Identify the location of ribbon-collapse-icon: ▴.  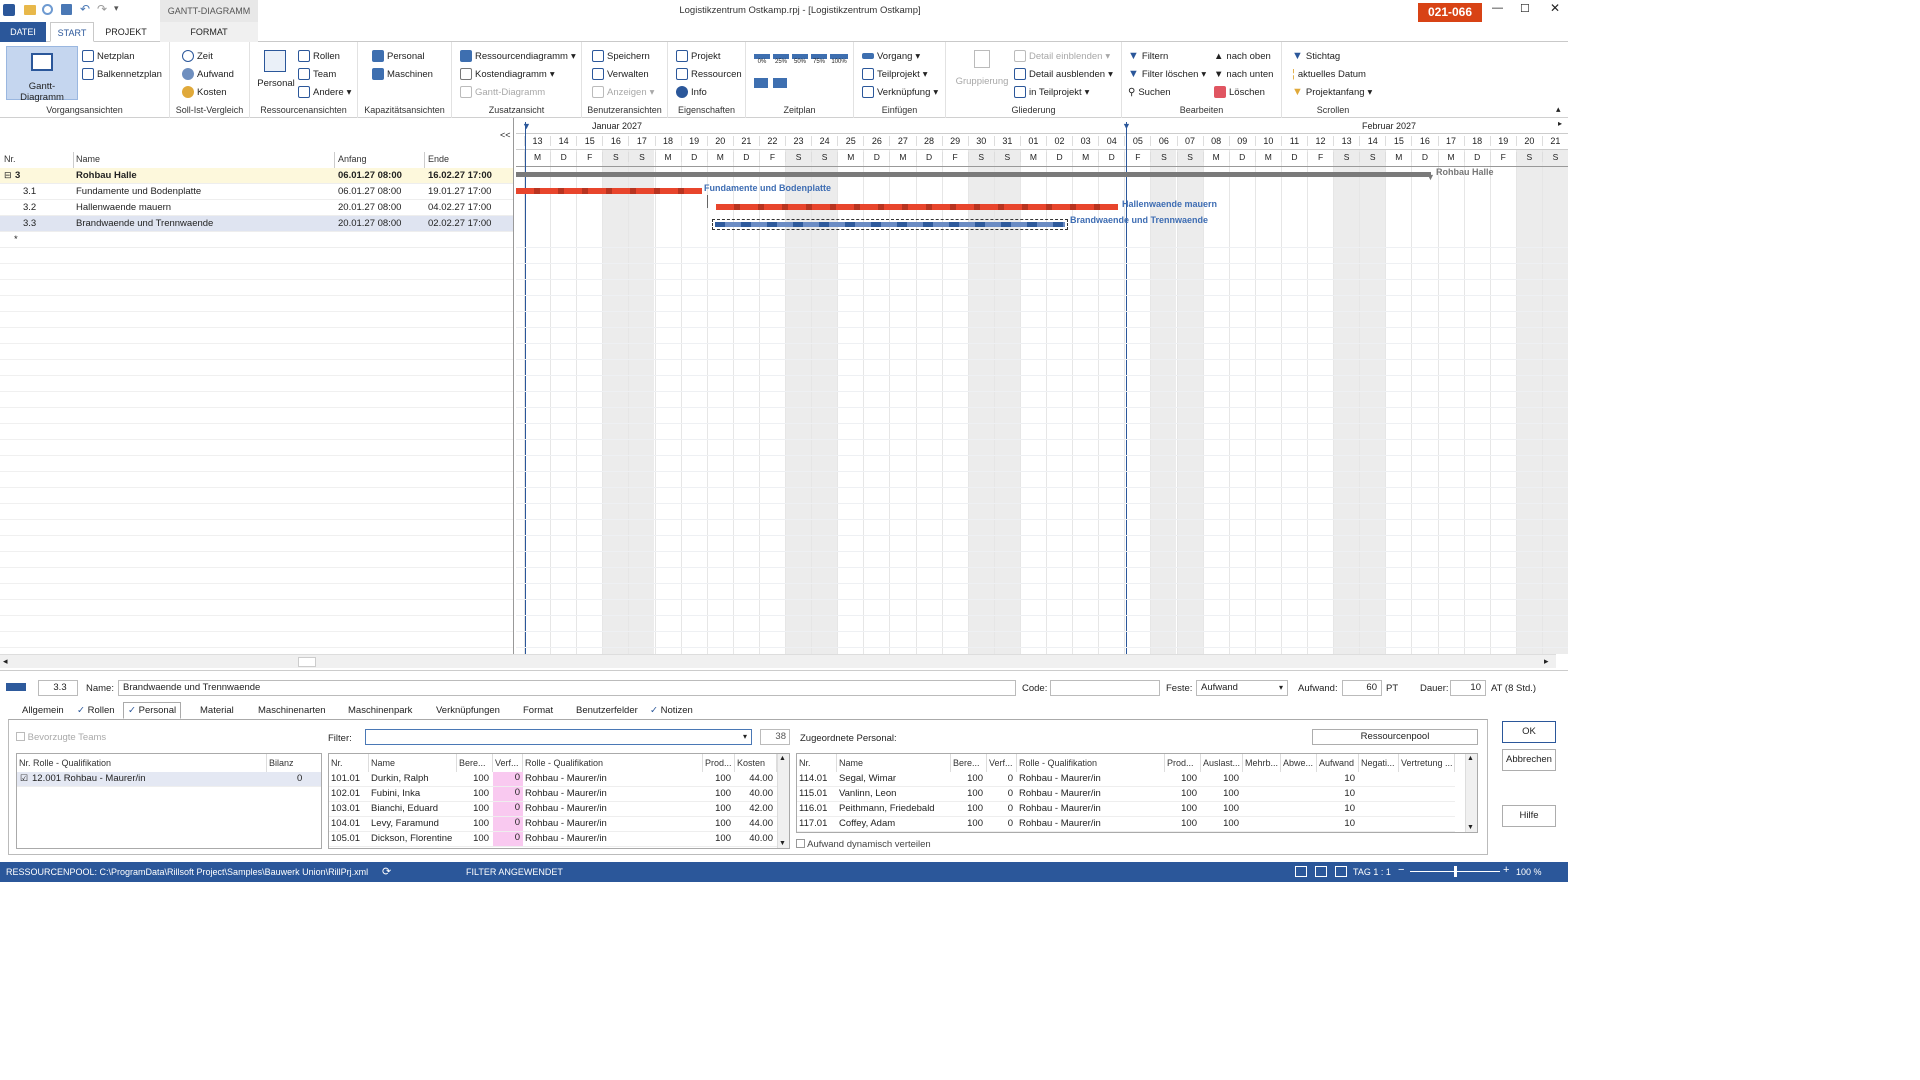
(1558, 109).